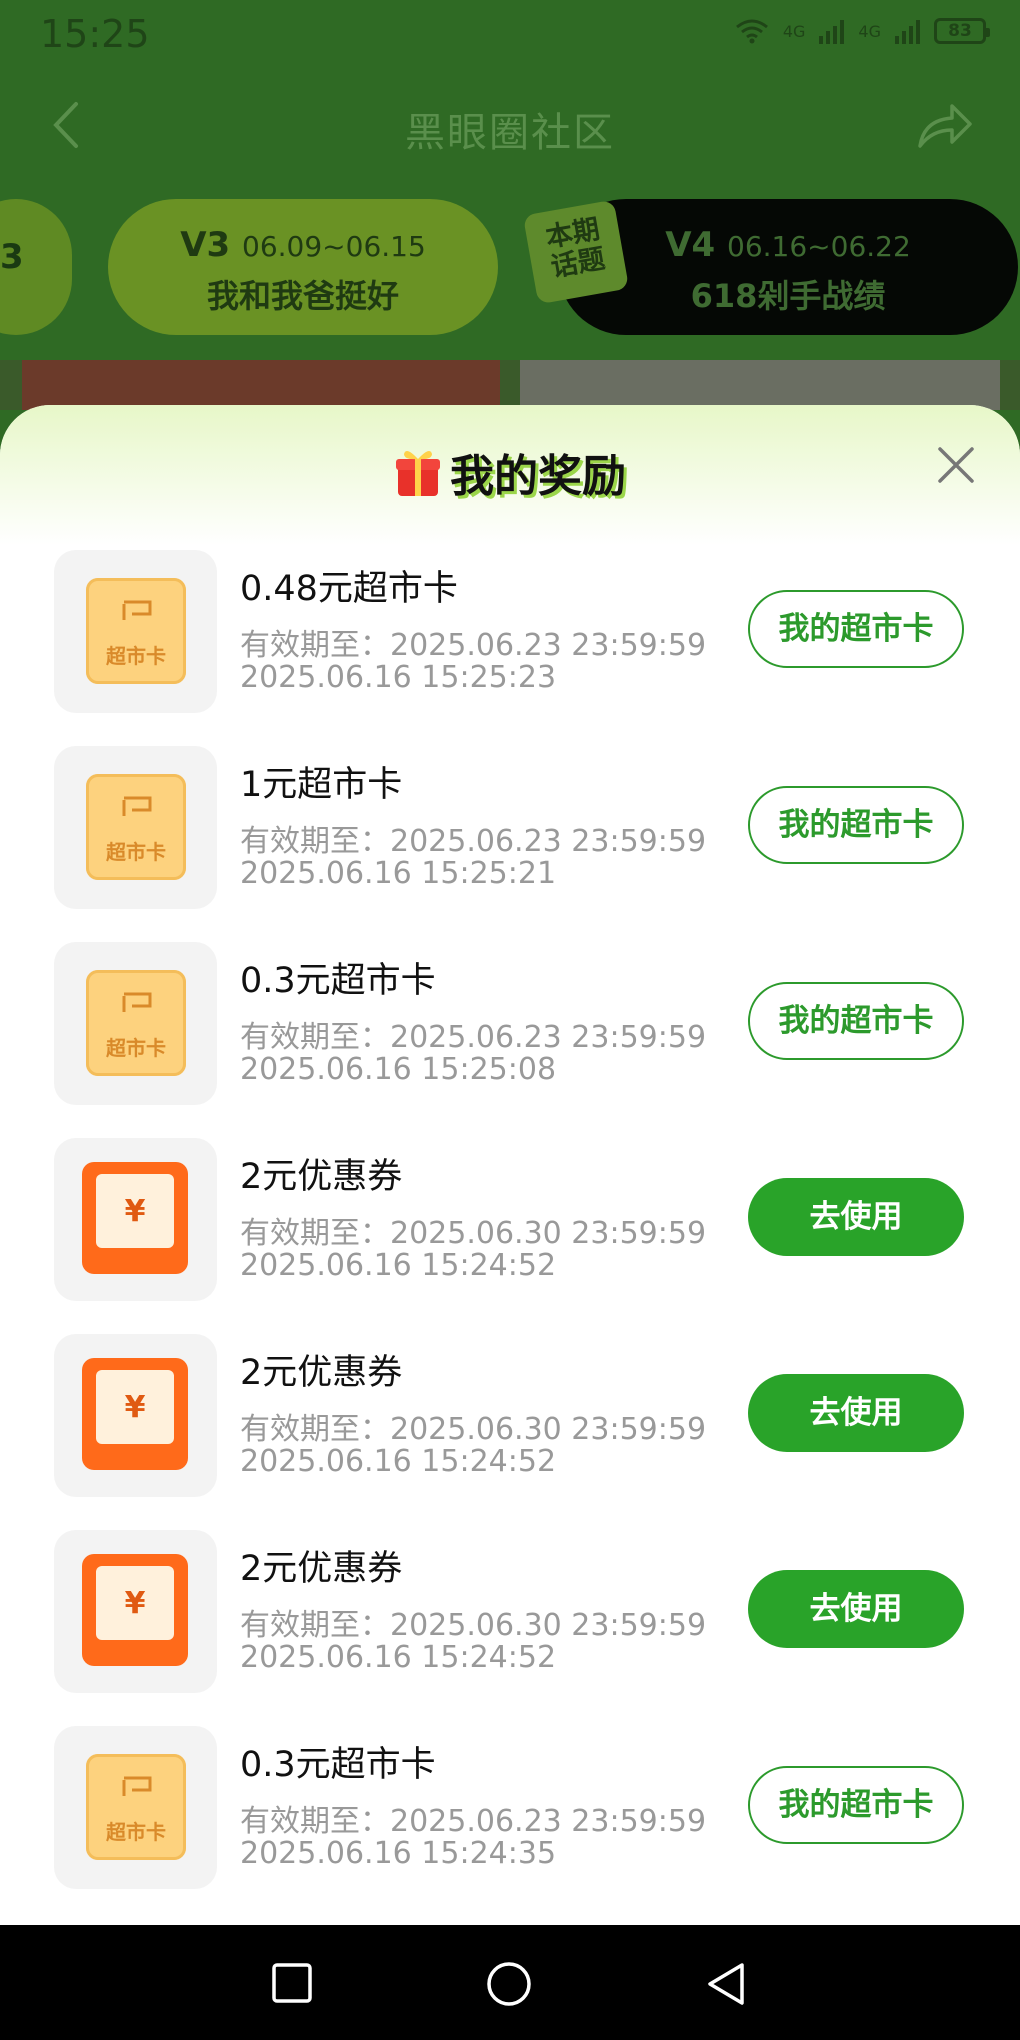 The image size is (1020, 2040). What do you see at coordinates (945, 125) in the screenshot?
I see `share-icon` at bounding box center [945, 125].